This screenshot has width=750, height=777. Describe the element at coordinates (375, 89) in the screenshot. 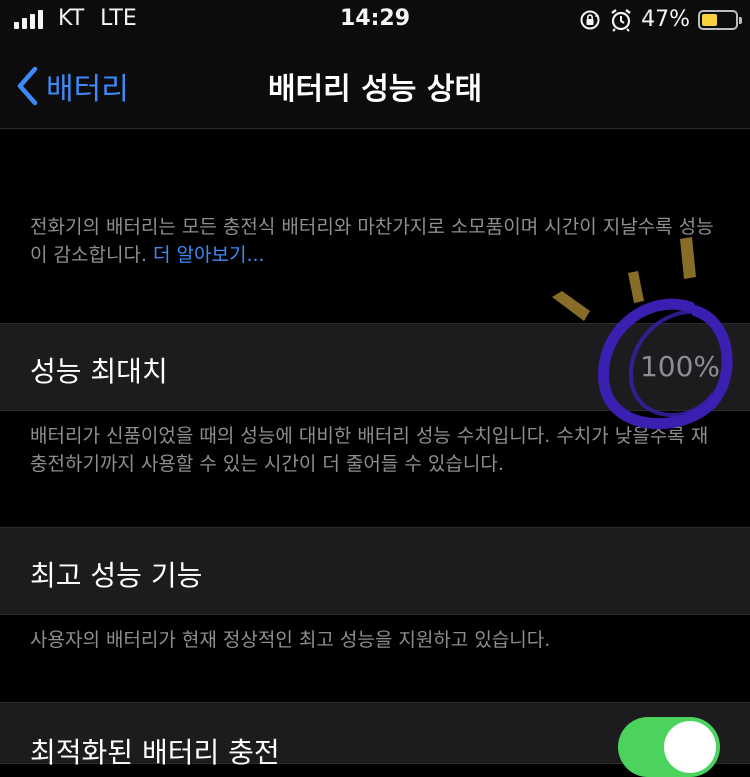

I see `page-title: 배터리 성능 상태` at that location.